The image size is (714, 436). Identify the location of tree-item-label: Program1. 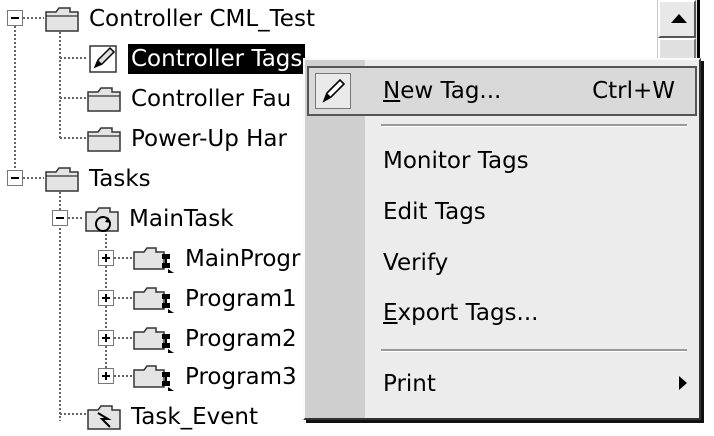
(241, 299).